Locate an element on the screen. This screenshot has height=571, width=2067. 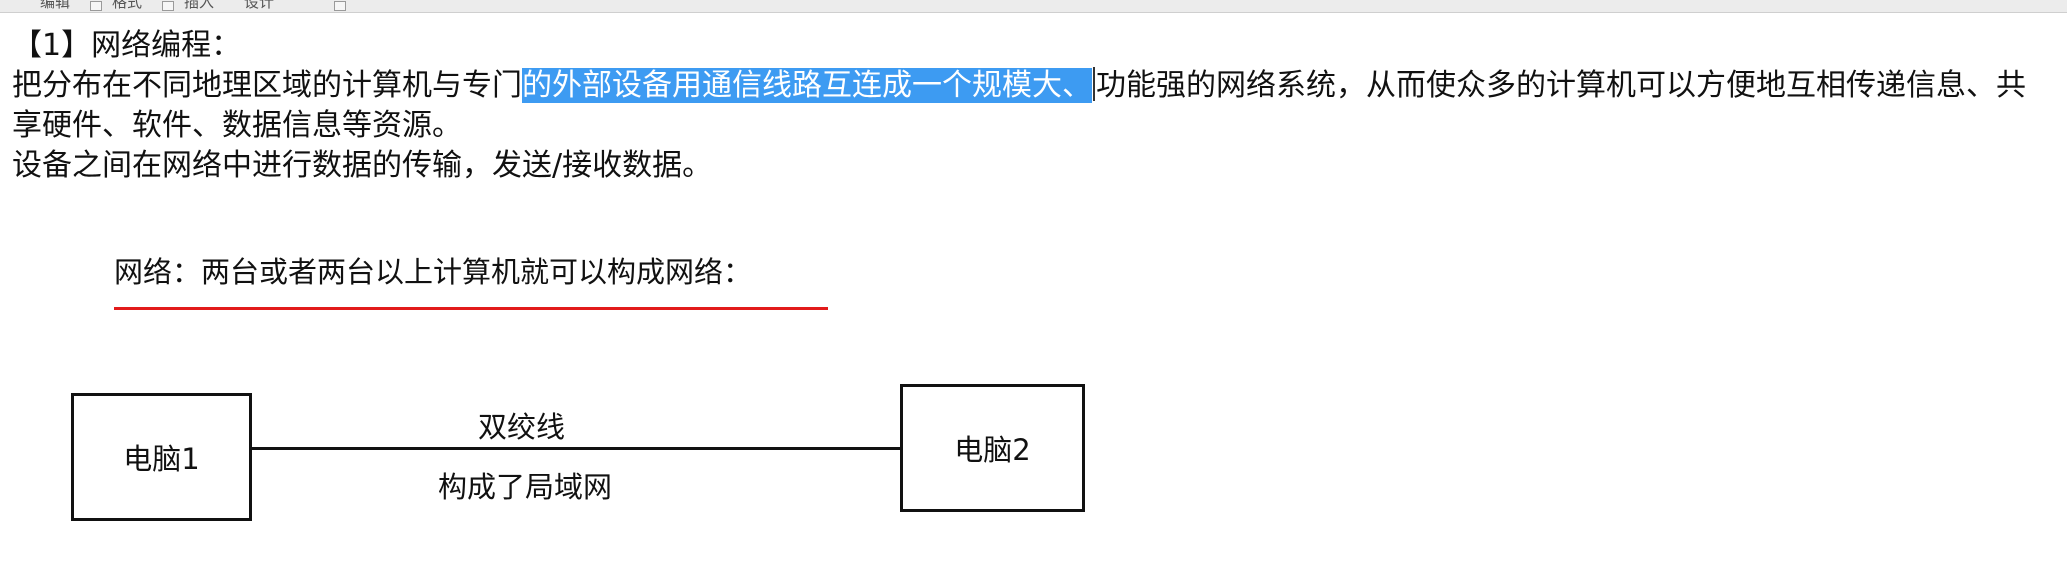
section-heading: 【1】网络编程： is located at coordinates (127, 45).